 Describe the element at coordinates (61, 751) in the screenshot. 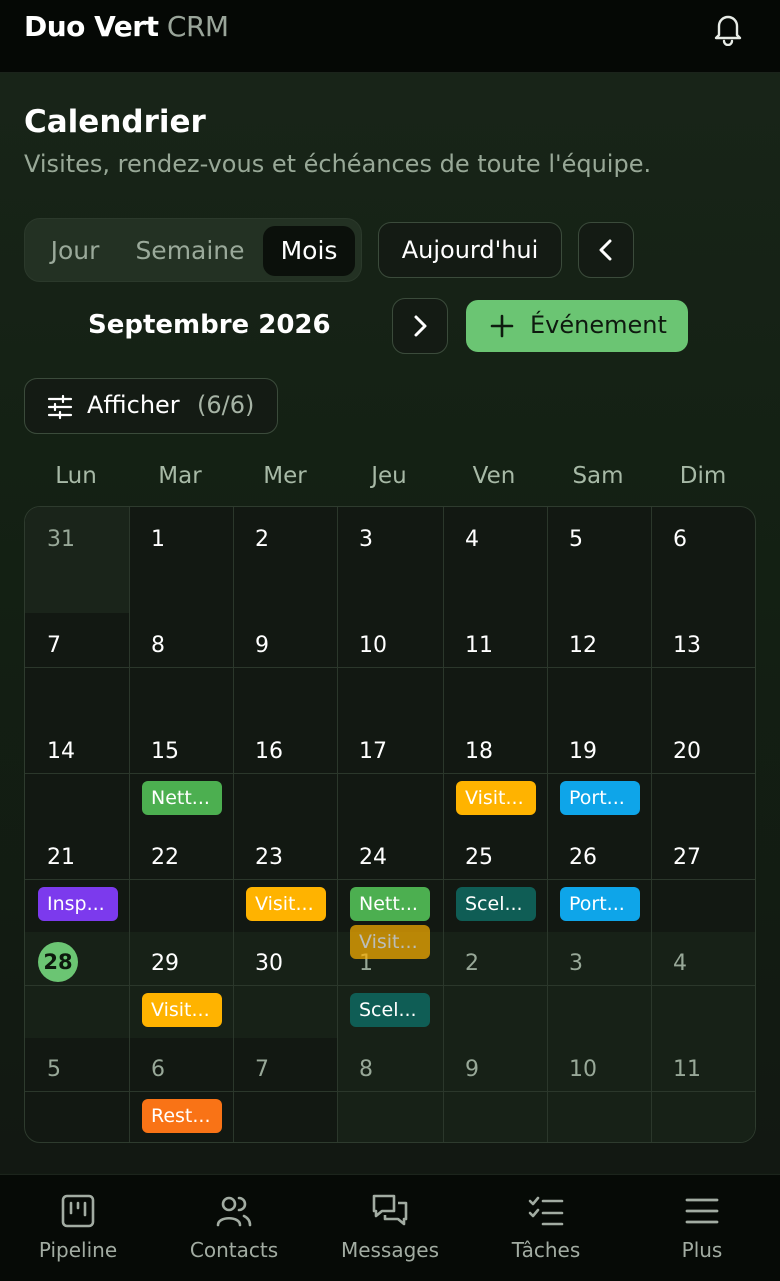

I see `day-number: 14` at that location.